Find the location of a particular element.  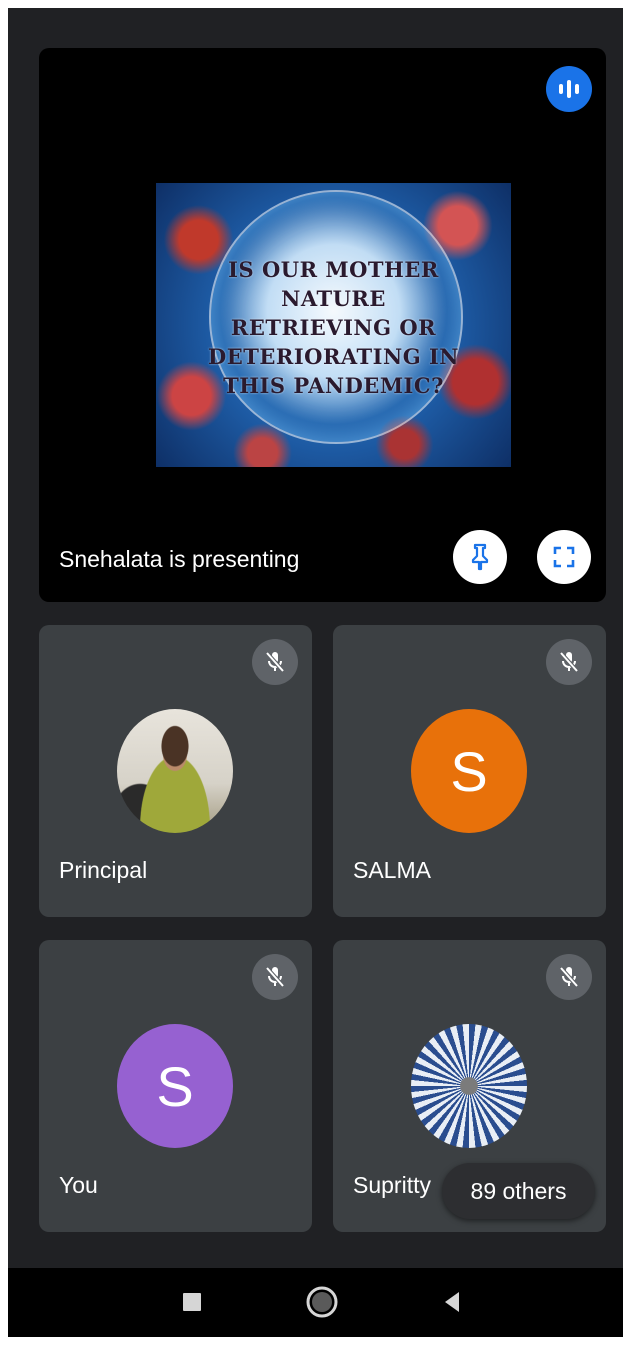

pin-icon is located at coordinates (480, 557).